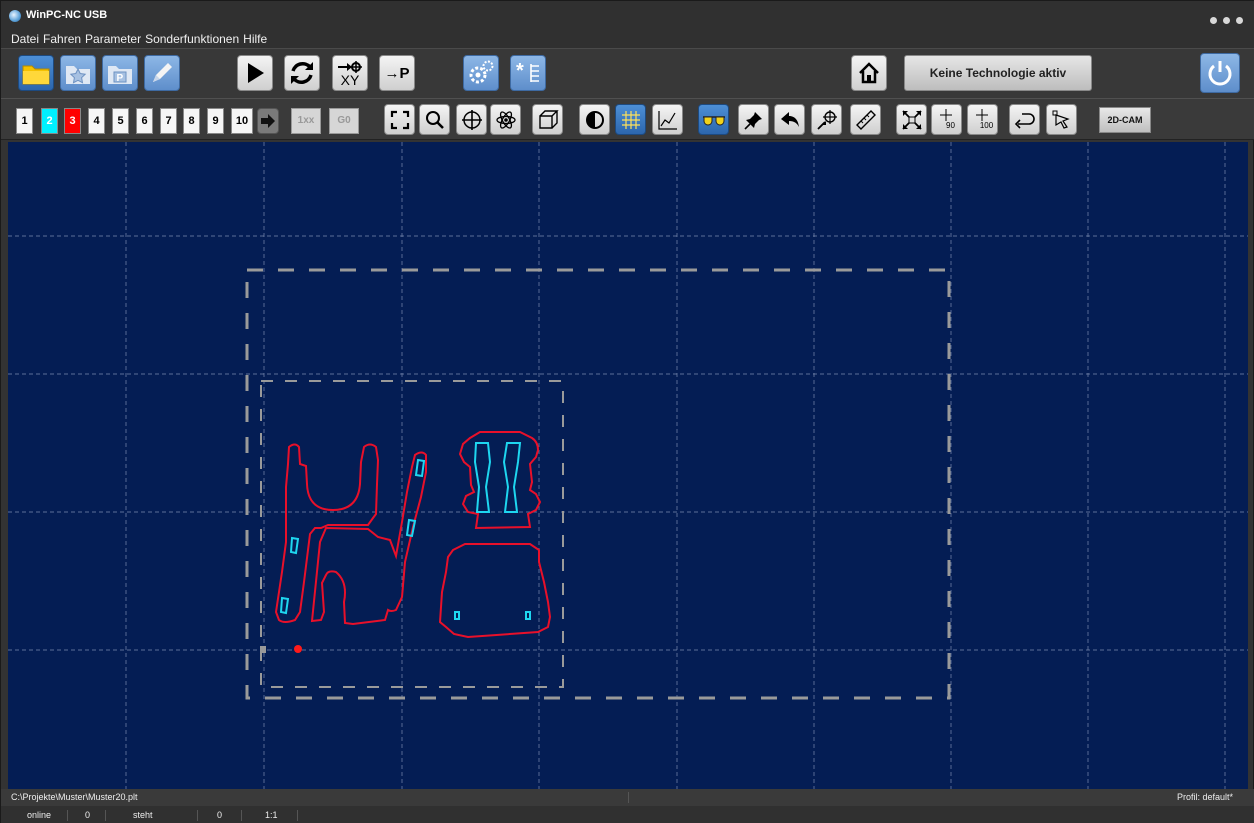  I want to click on scale-label: 1:1, so click(271, 815).